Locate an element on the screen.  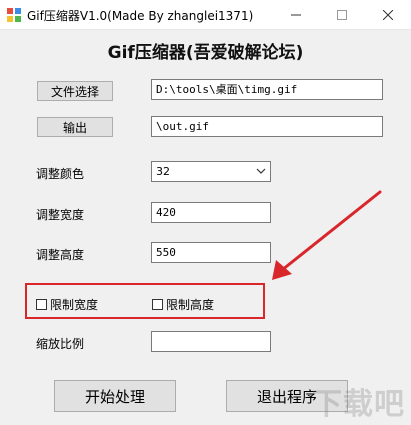
height-label: 调整高度 is located at coordinates (60, 255).